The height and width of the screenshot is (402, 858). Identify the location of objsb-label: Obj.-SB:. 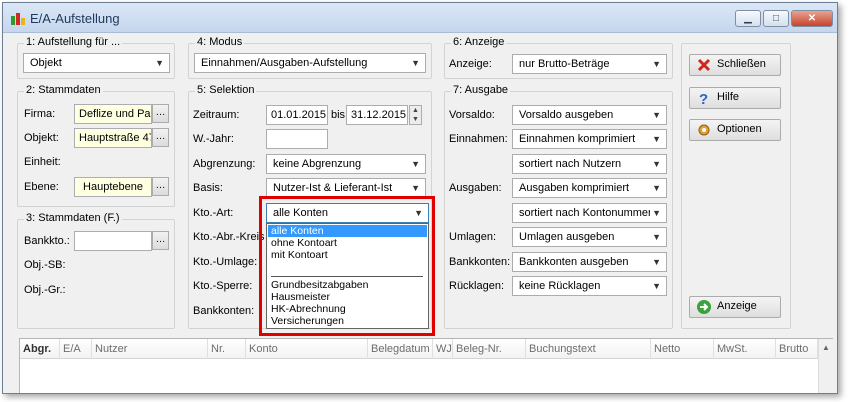
(45, 265).